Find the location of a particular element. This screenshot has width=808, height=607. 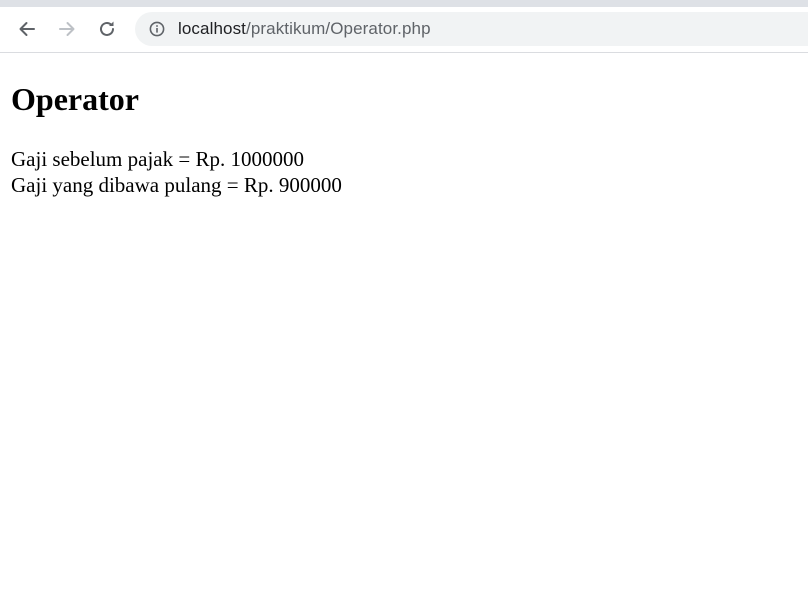

page-title: Operator is located at coordinates (75, 99).